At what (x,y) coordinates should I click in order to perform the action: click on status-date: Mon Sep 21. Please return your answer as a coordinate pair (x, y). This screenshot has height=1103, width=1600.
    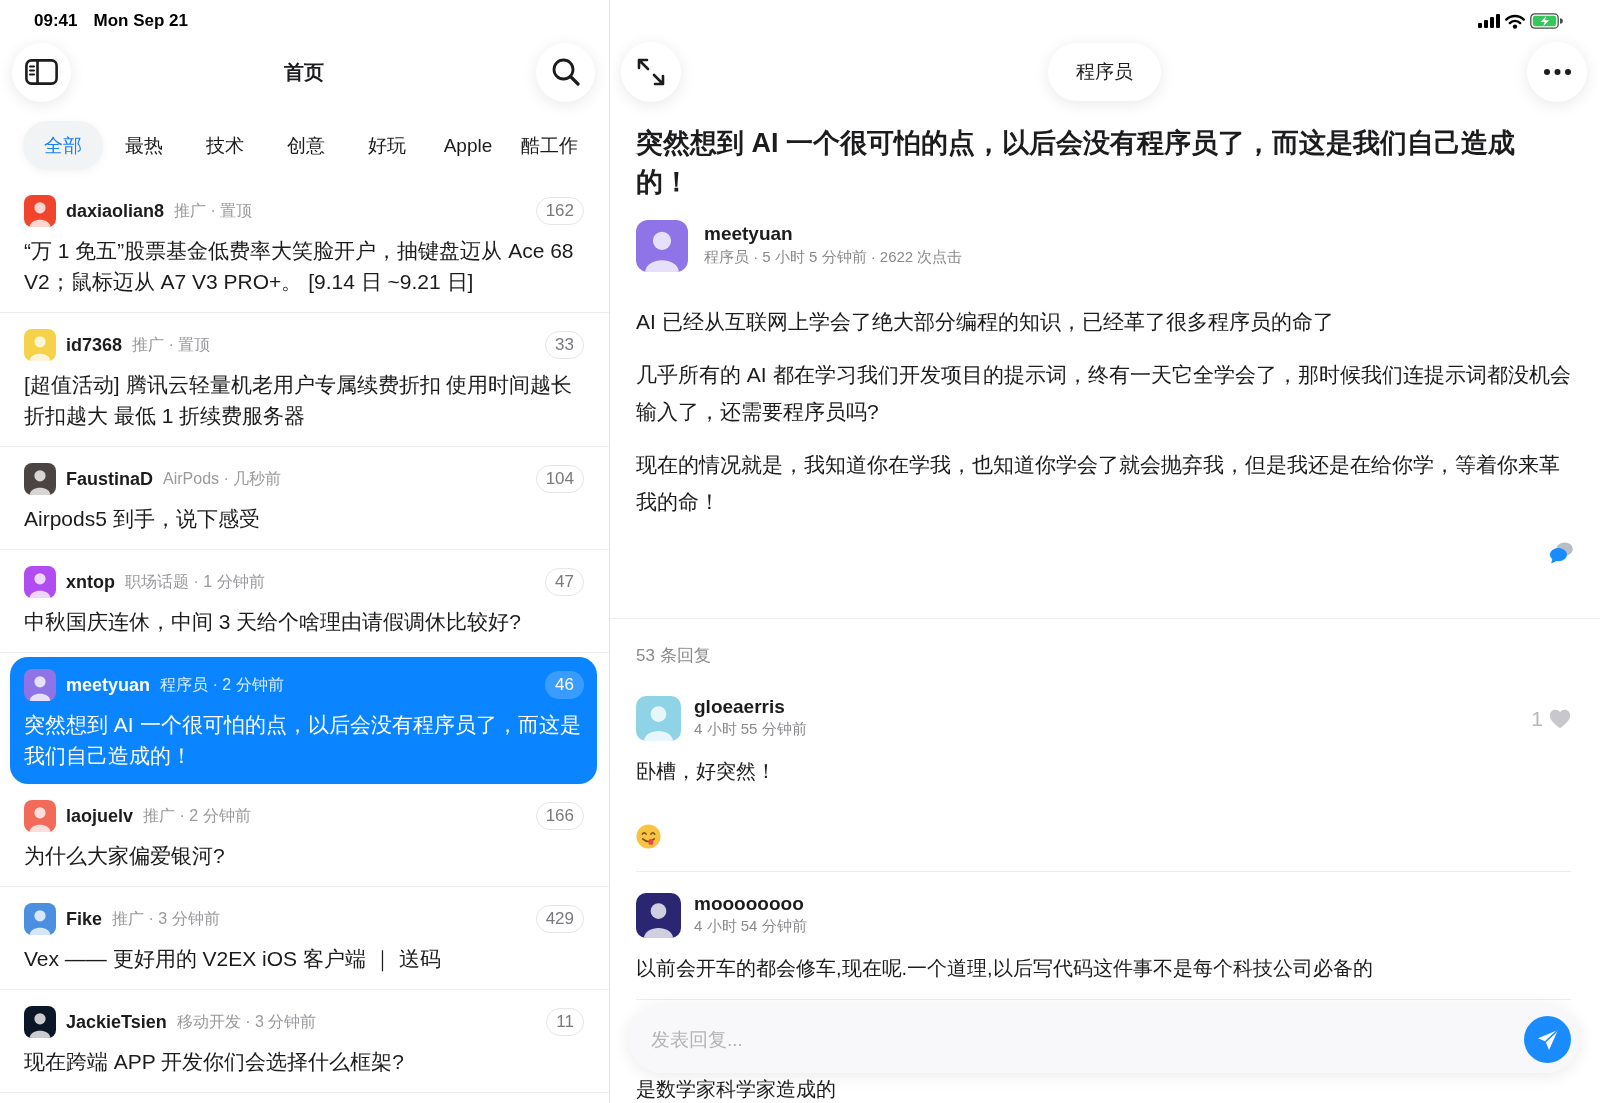
    Looking at the image, I should click on (140, 21).